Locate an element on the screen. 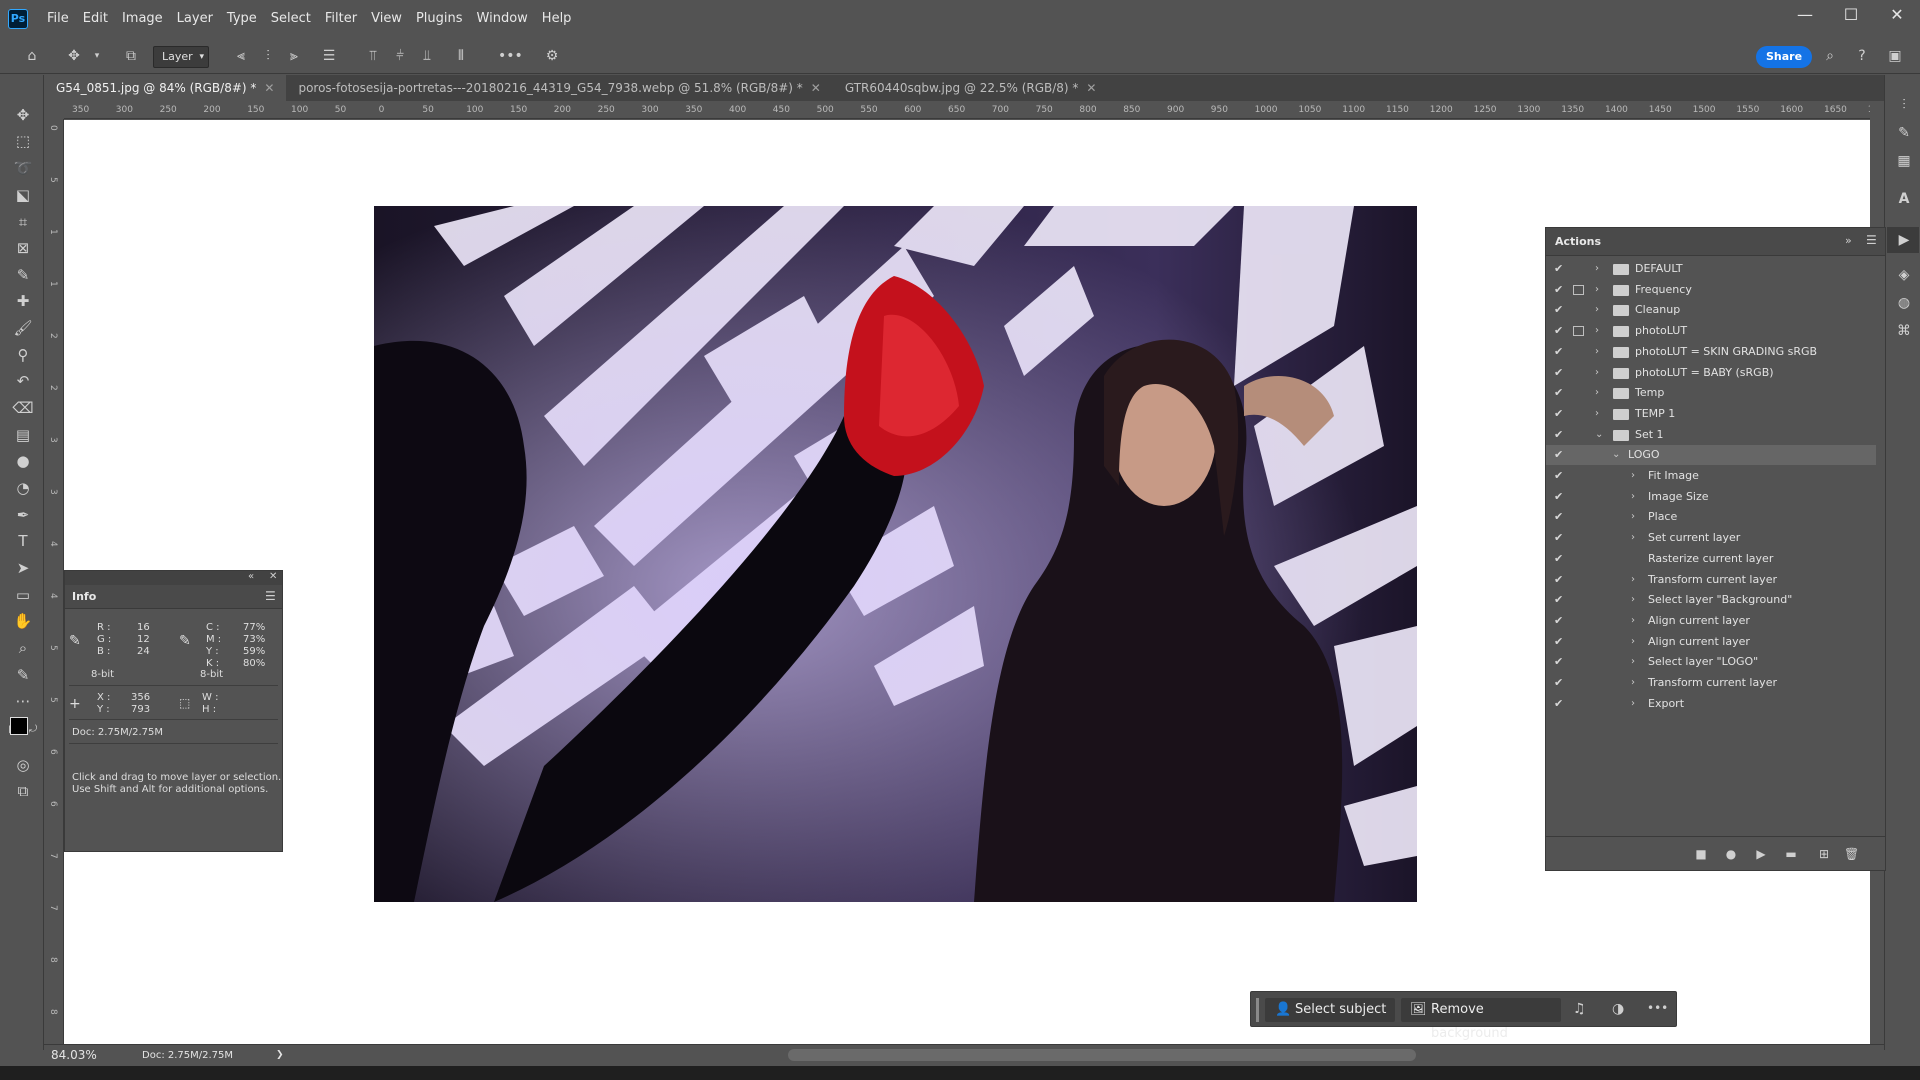 Image resolution: width=1920 pixels, height=1080 pixels. frame-tool-icon: ⊠ is located at coordinates (23, 248).